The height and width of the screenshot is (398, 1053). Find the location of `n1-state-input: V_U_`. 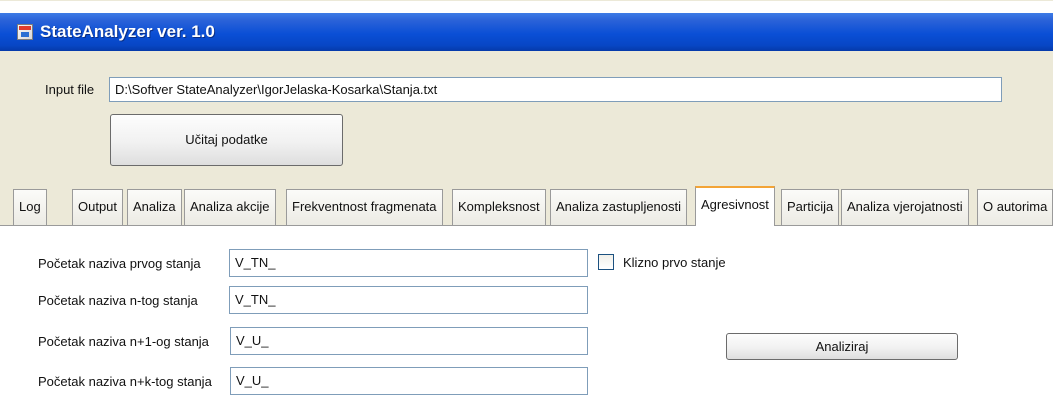

n1-state-input: V_U_ is located at coordinates (409, 341).